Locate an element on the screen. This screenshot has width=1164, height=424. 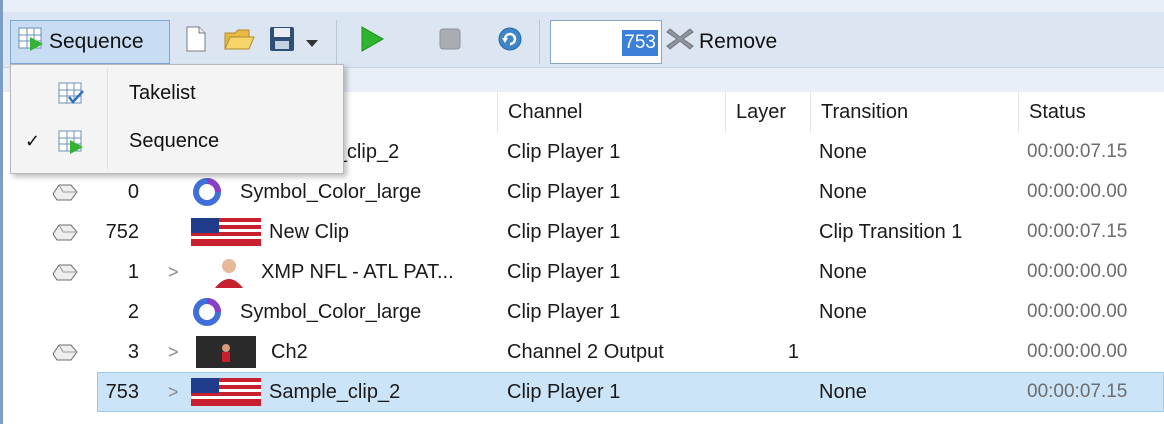
save-options-dropdown is located at coordinates (312, 42).